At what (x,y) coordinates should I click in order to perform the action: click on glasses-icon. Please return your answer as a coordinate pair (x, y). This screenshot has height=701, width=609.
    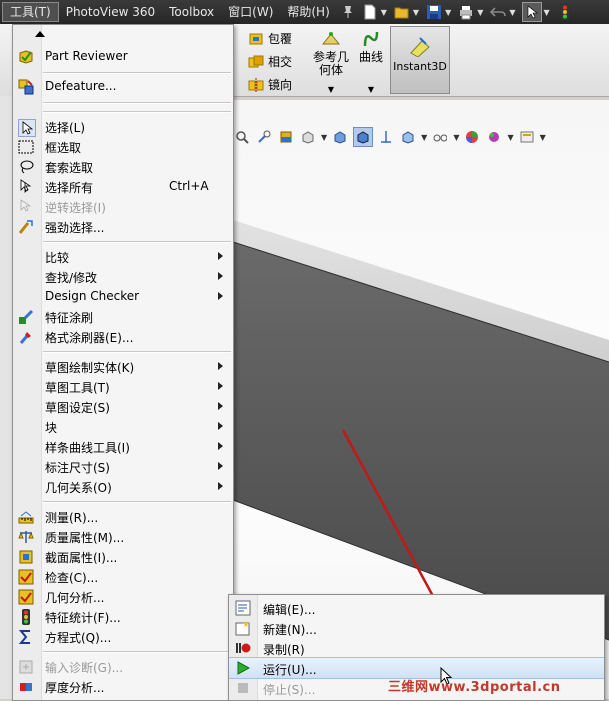
    Looking at the image, I should click on (440, 137).